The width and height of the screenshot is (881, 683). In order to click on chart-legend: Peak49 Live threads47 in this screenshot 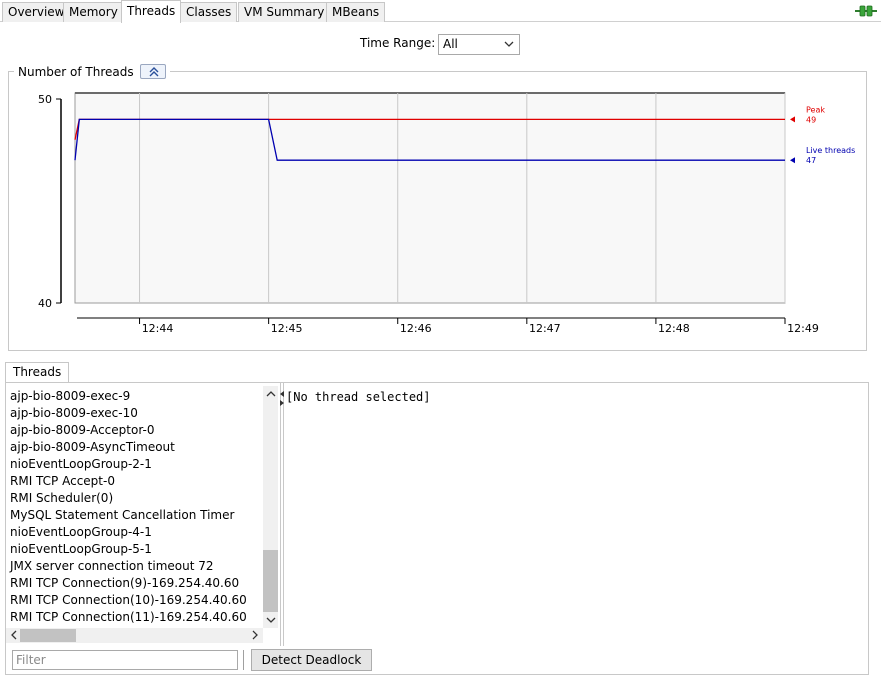, I will do `click(822, 135)`.